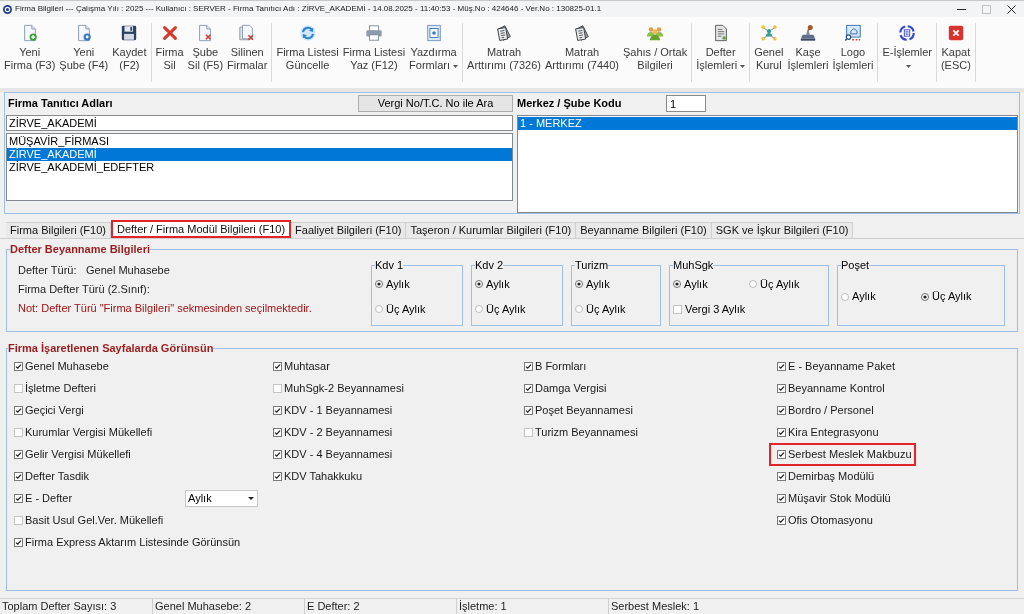 The height and width of the screenshot is (614, 1024). I want to click on toolbar-button: Şahıs / Ortak Bilgileri, so click(655, 52).